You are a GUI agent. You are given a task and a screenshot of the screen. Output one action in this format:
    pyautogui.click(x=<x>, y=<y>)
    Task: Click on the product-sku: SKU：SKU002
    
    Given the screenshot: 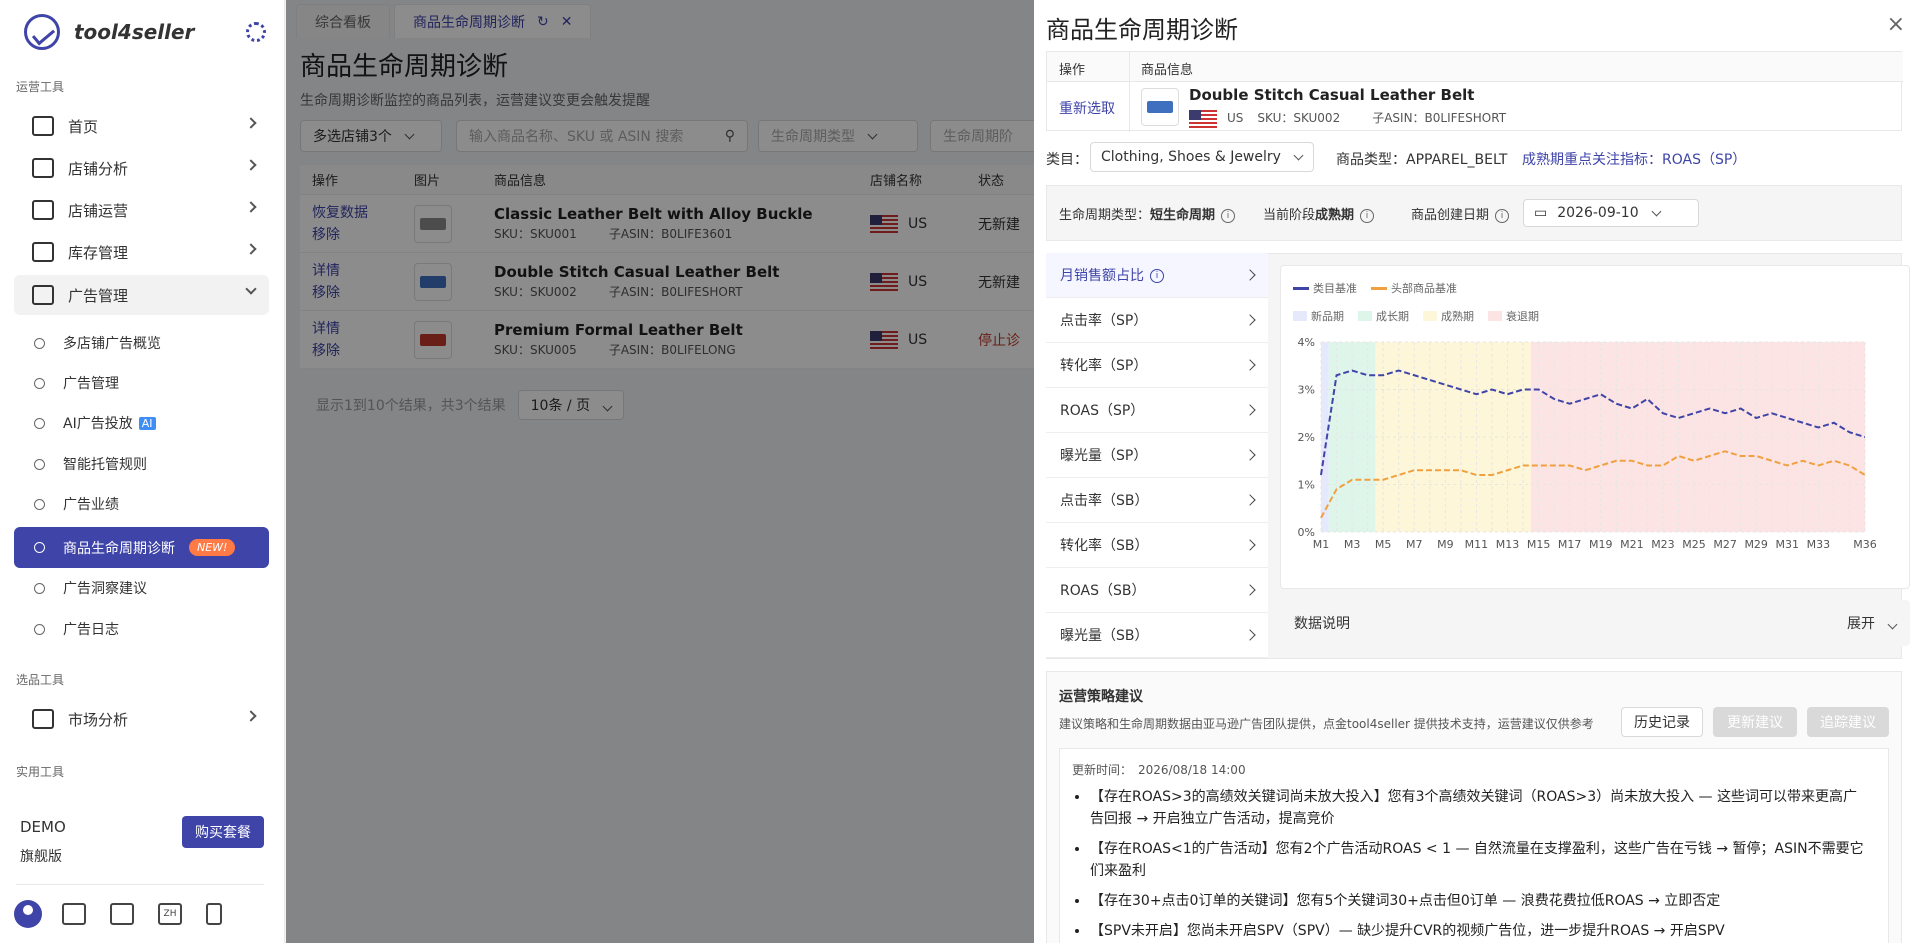 What is the action you would take?
    pyautogui.click(x=1299, y=118)
    